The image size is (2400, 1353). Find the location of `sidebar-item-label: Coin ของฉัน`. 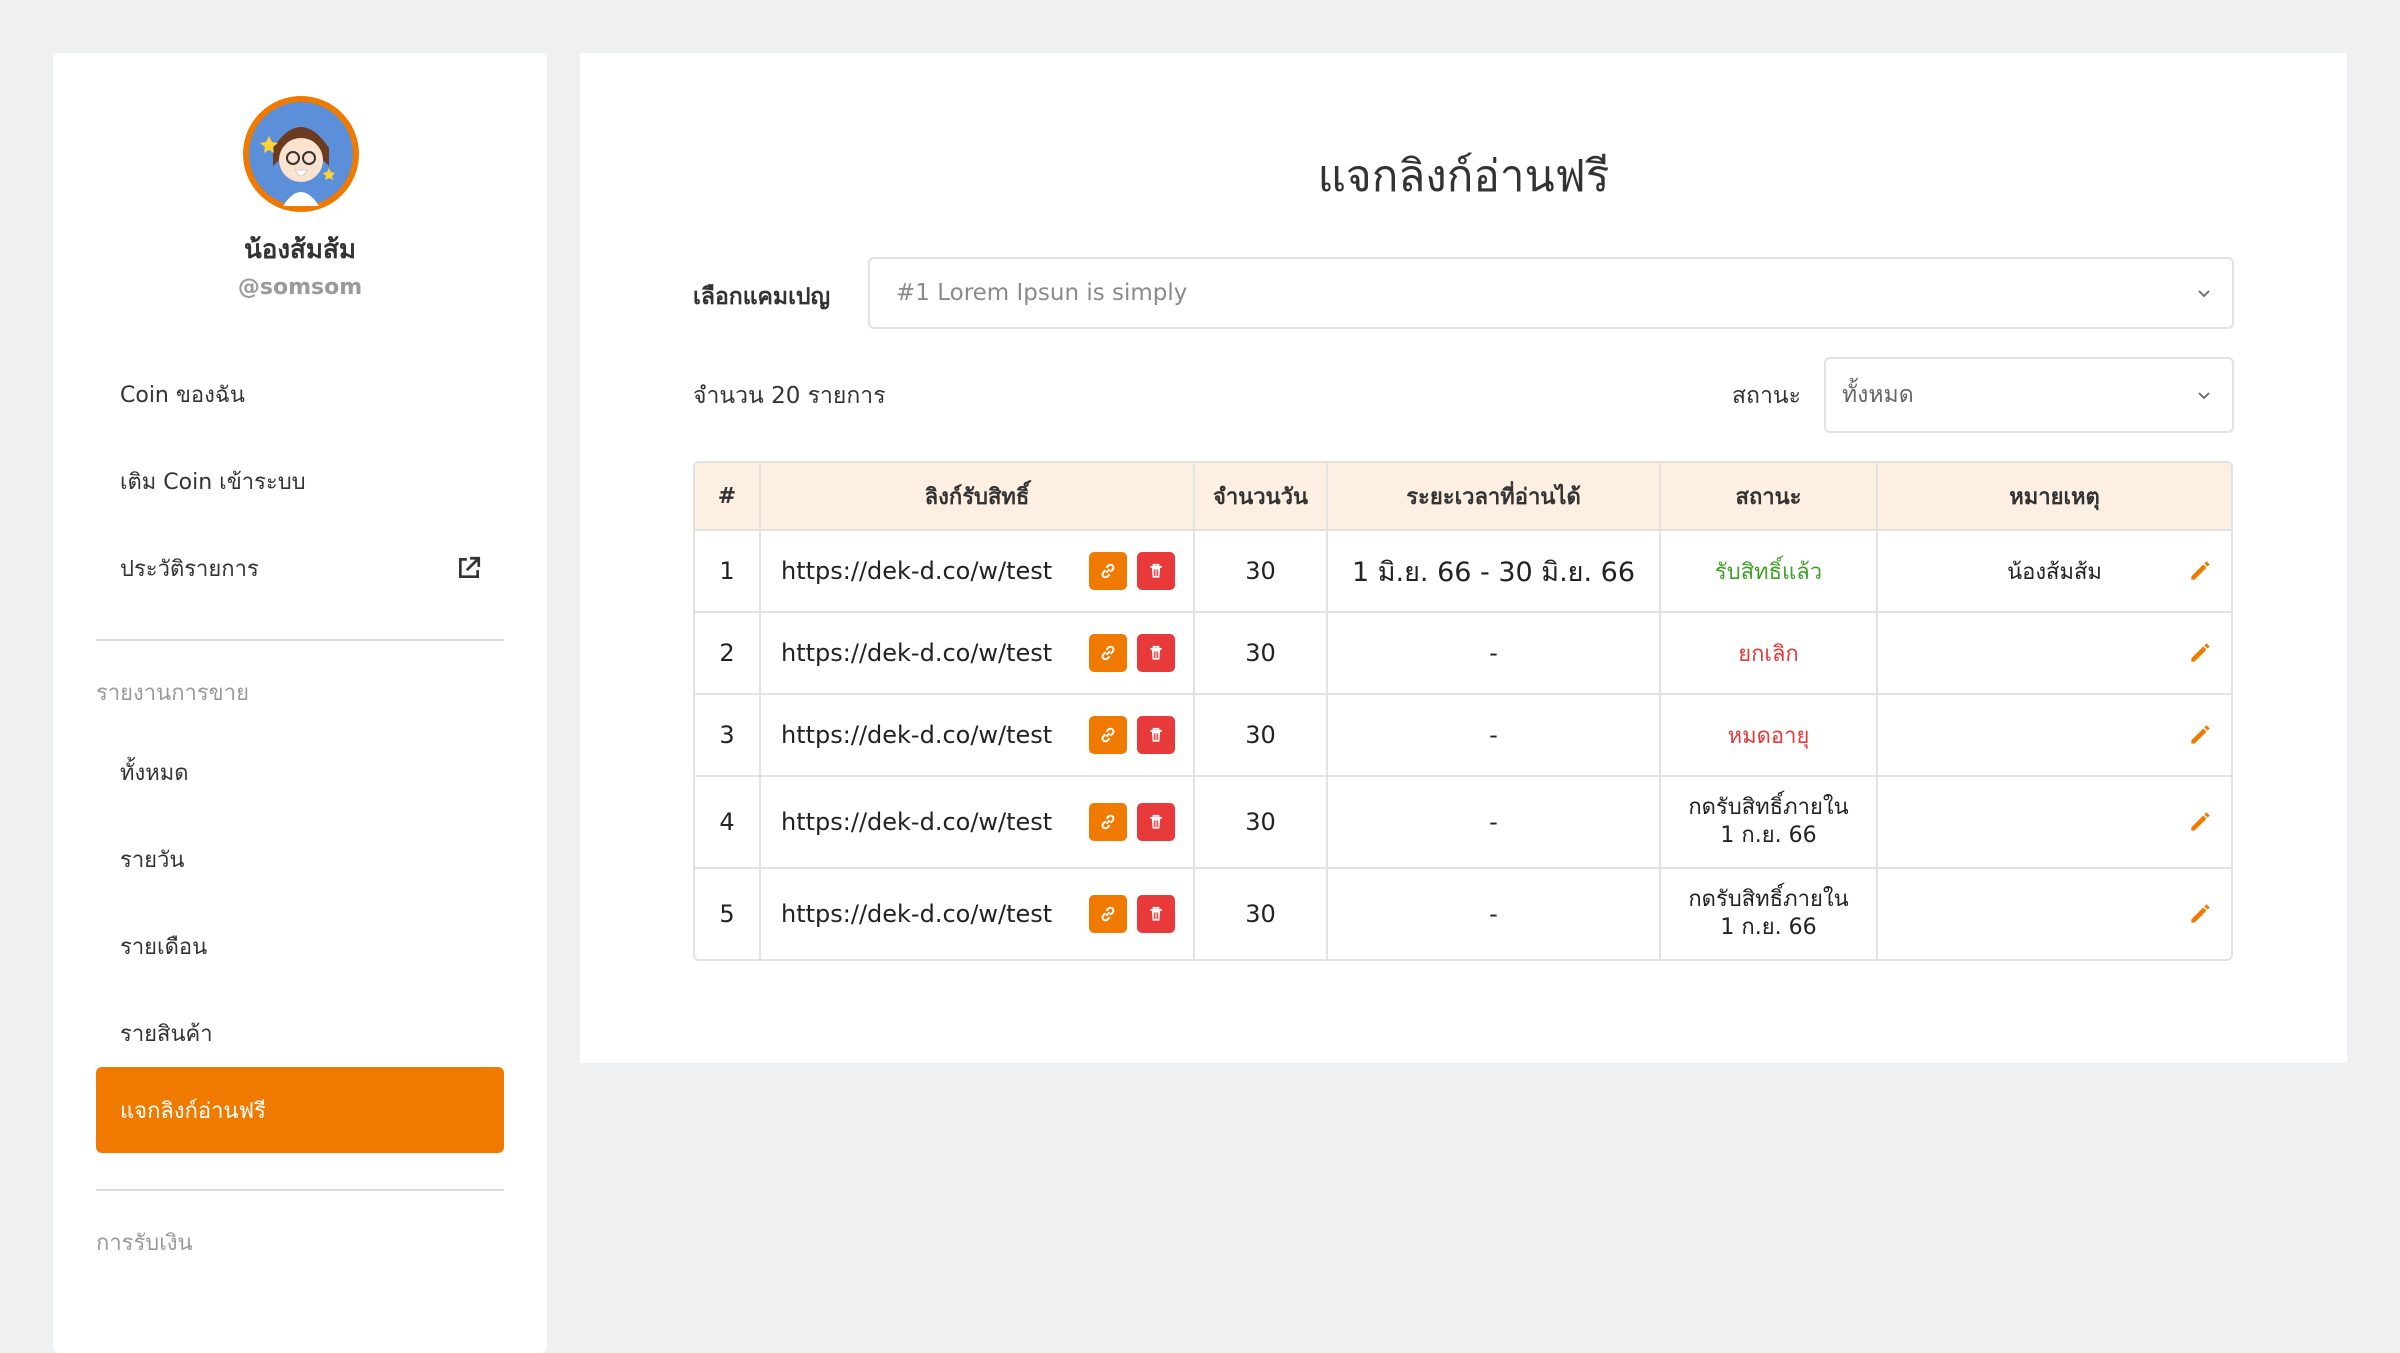

sidebar-item-label: Coin ของฉัน is located at coordinates (182, 395).